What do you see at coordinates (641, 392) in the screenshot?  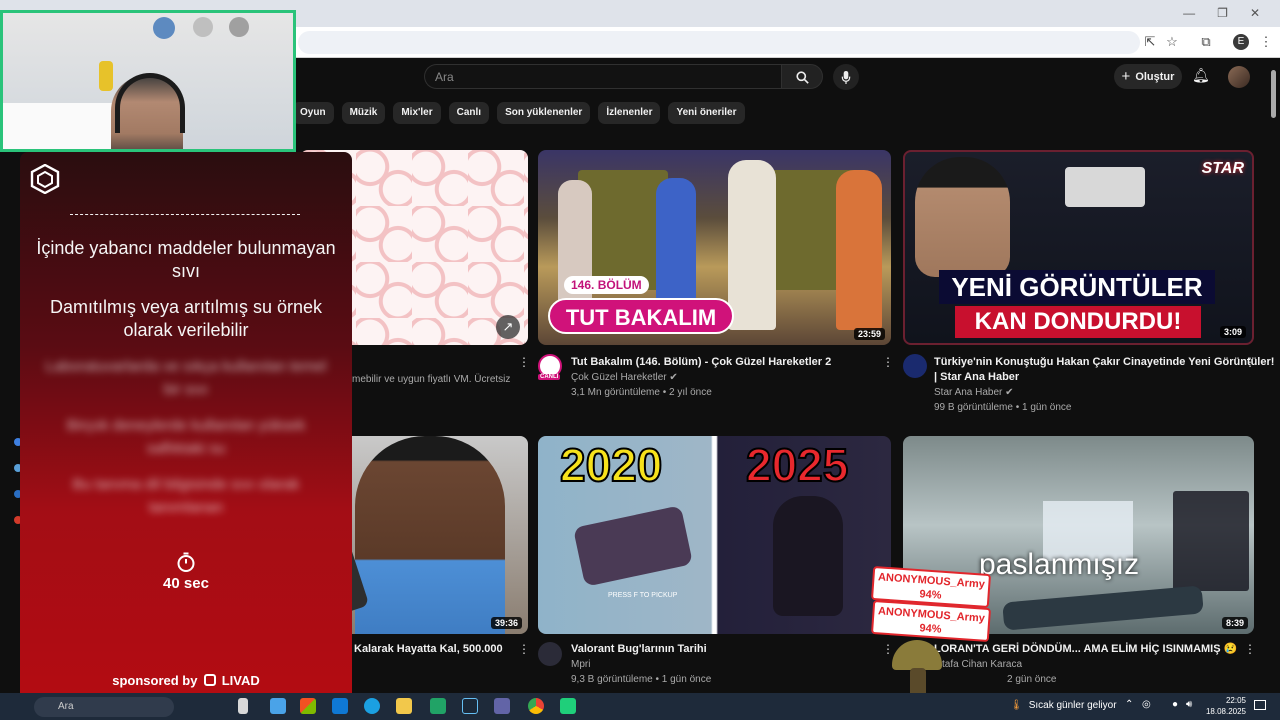 I see `video-meta: 3,1 Mn görüntüleme • 2 yıl önce` at bounding box center [641, 392].